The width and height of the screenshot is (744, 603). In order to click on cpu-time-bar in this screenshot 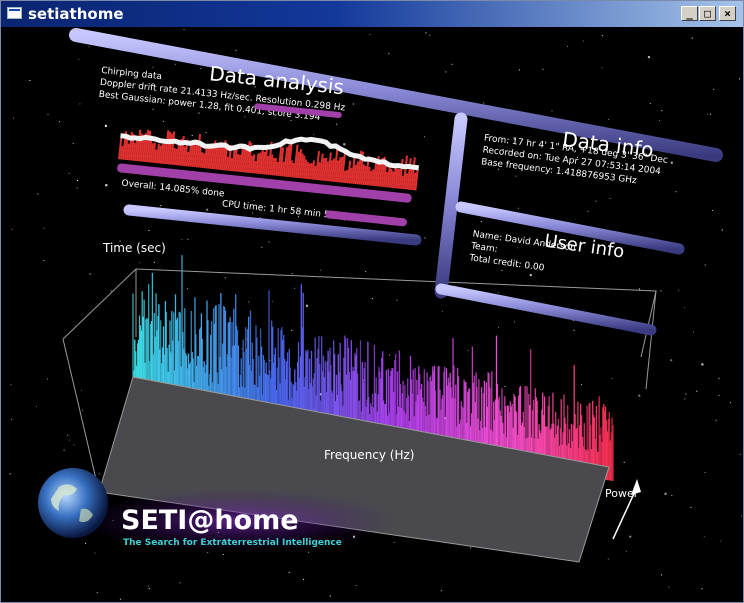, I will do `click(366, 218)`.